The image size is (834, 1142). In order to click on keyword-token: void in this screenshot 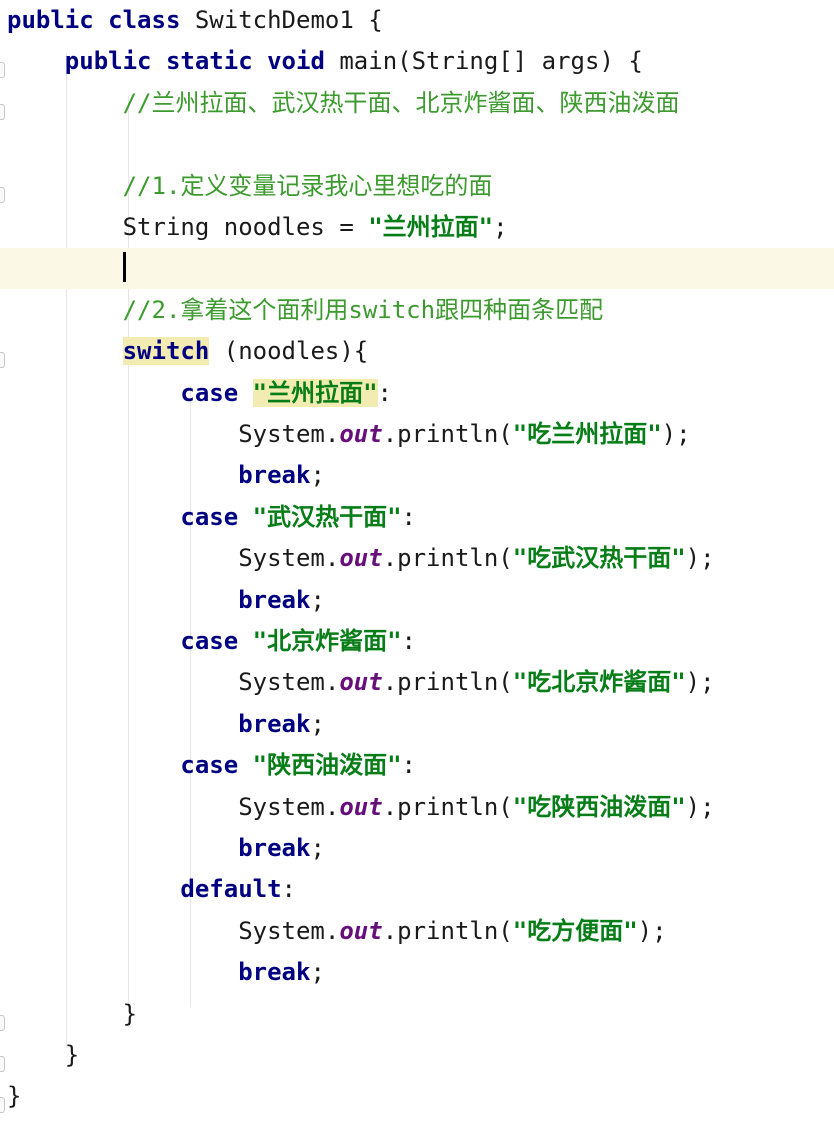, I will do `click(296, 61)`.